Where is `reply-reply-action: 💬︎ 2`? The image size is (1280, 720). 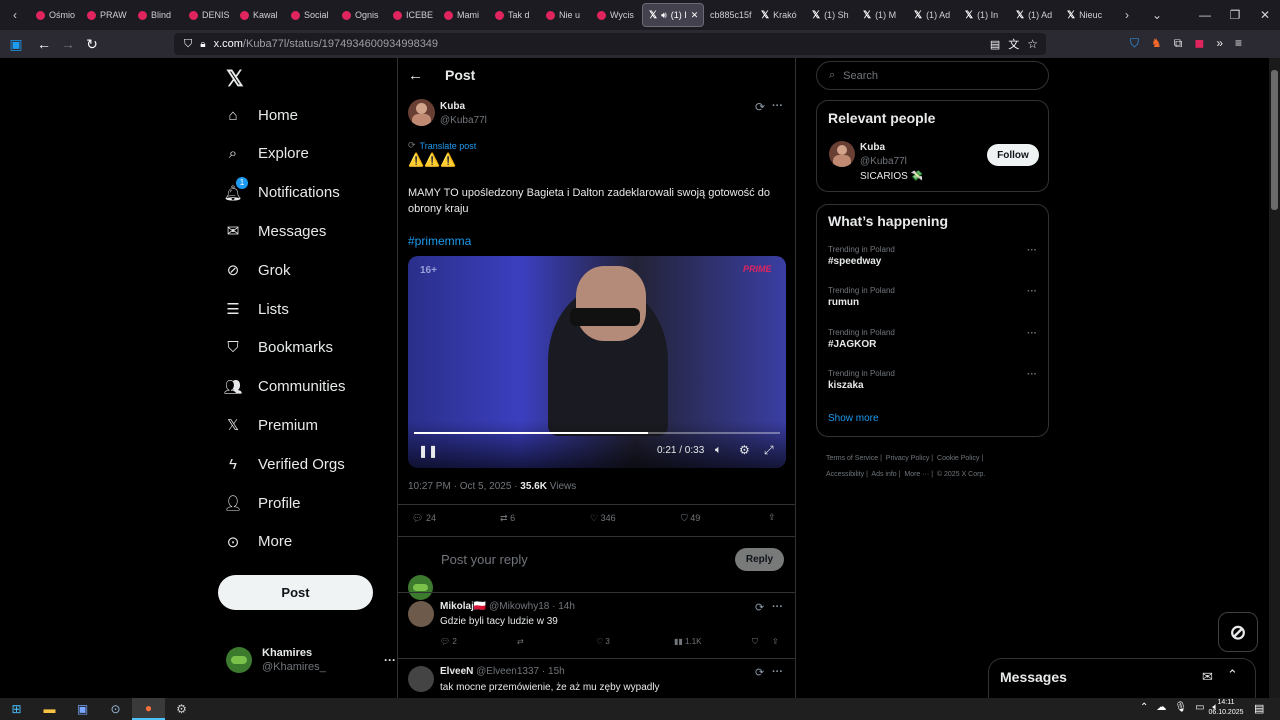 reply-reply-action: 💬︎ 2 is located at coordinates (448, 641).